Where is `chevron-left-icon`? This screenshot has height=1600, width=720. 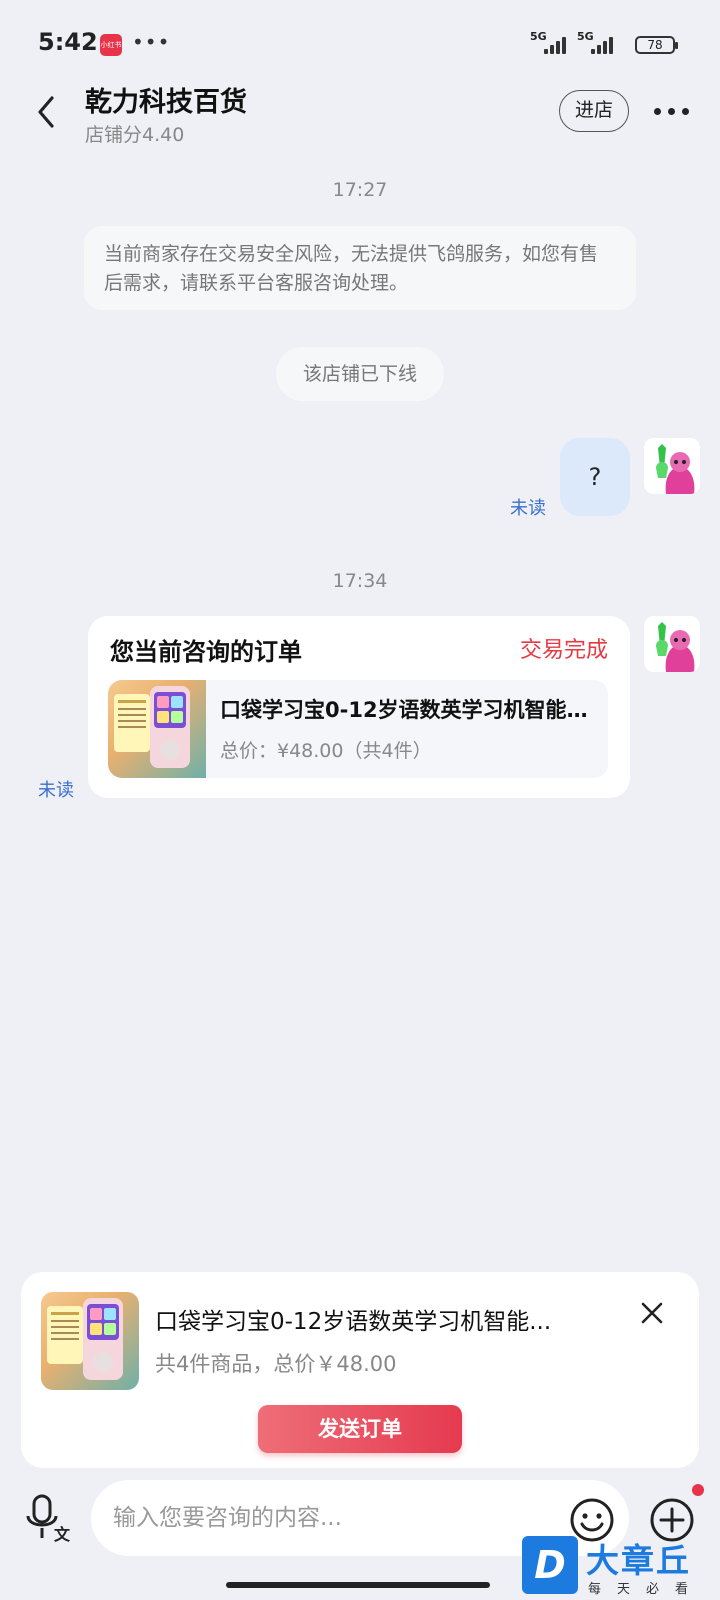 chevron-left-icon is located at coordinates (46, 112).